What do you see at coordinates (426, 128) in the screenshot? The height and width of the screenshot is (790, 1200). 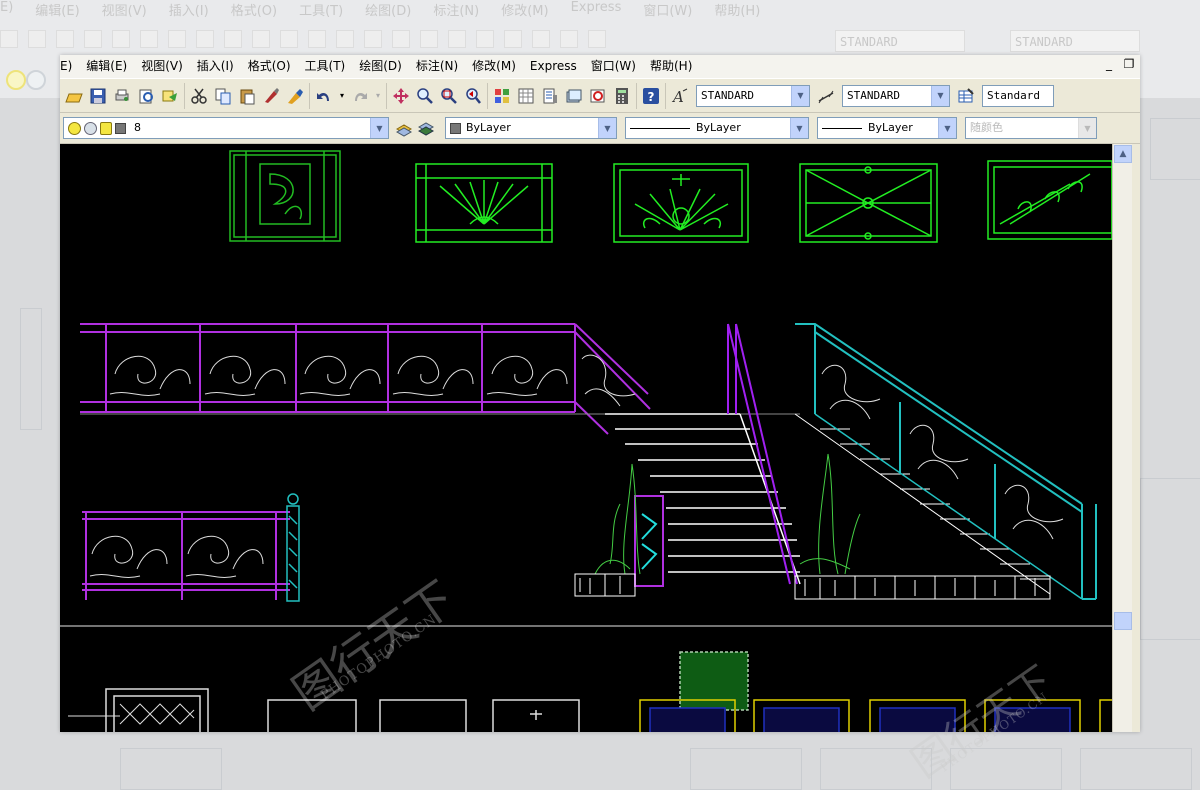 I see `layer-previous-icon` at bounding box center [426, 128].